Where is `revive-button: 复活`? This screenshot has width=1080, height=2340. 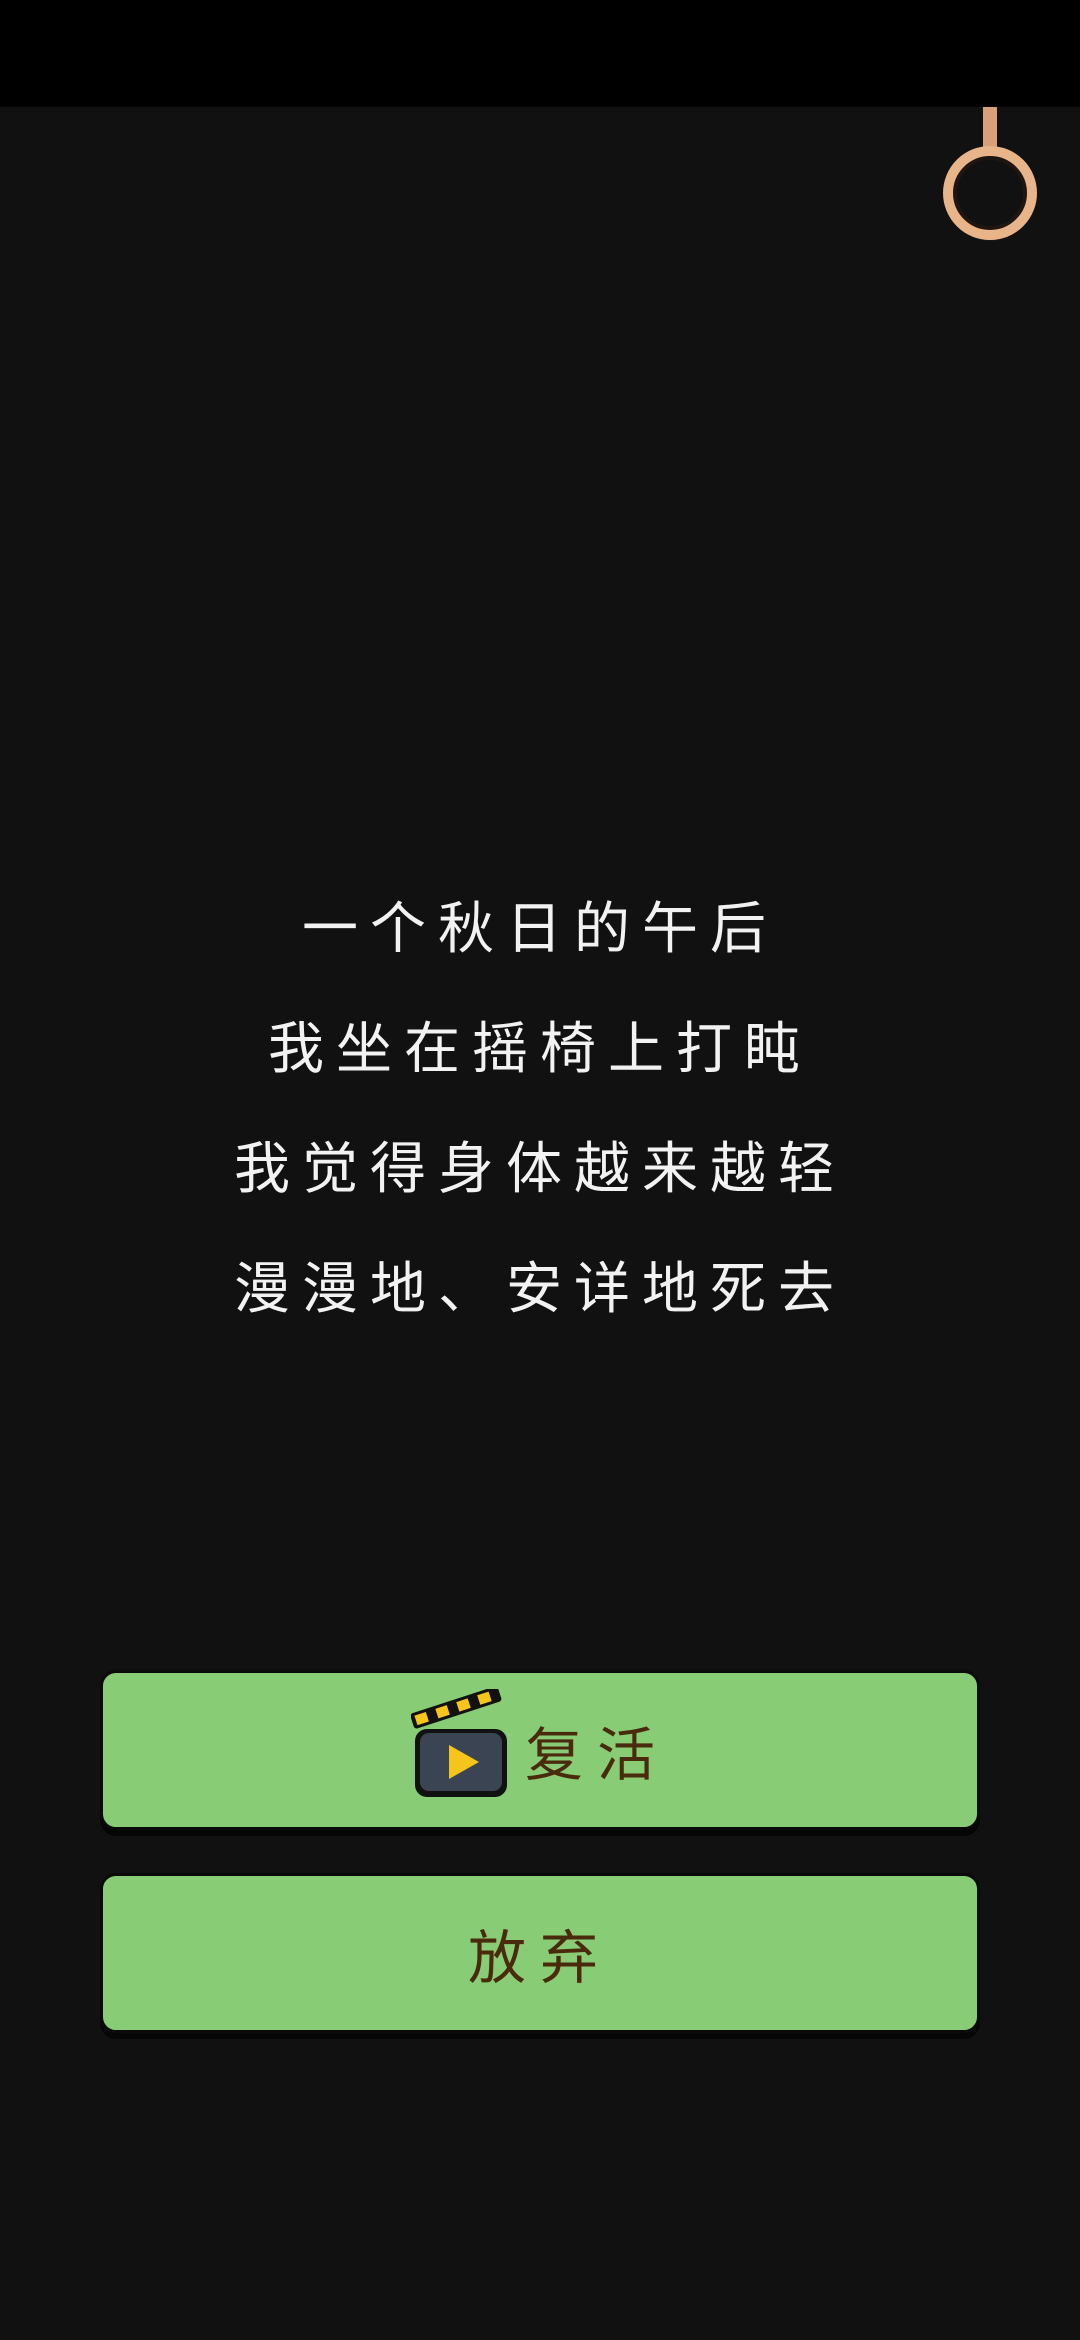
revive-button: 复活 is located at coordinates (540, 1750).